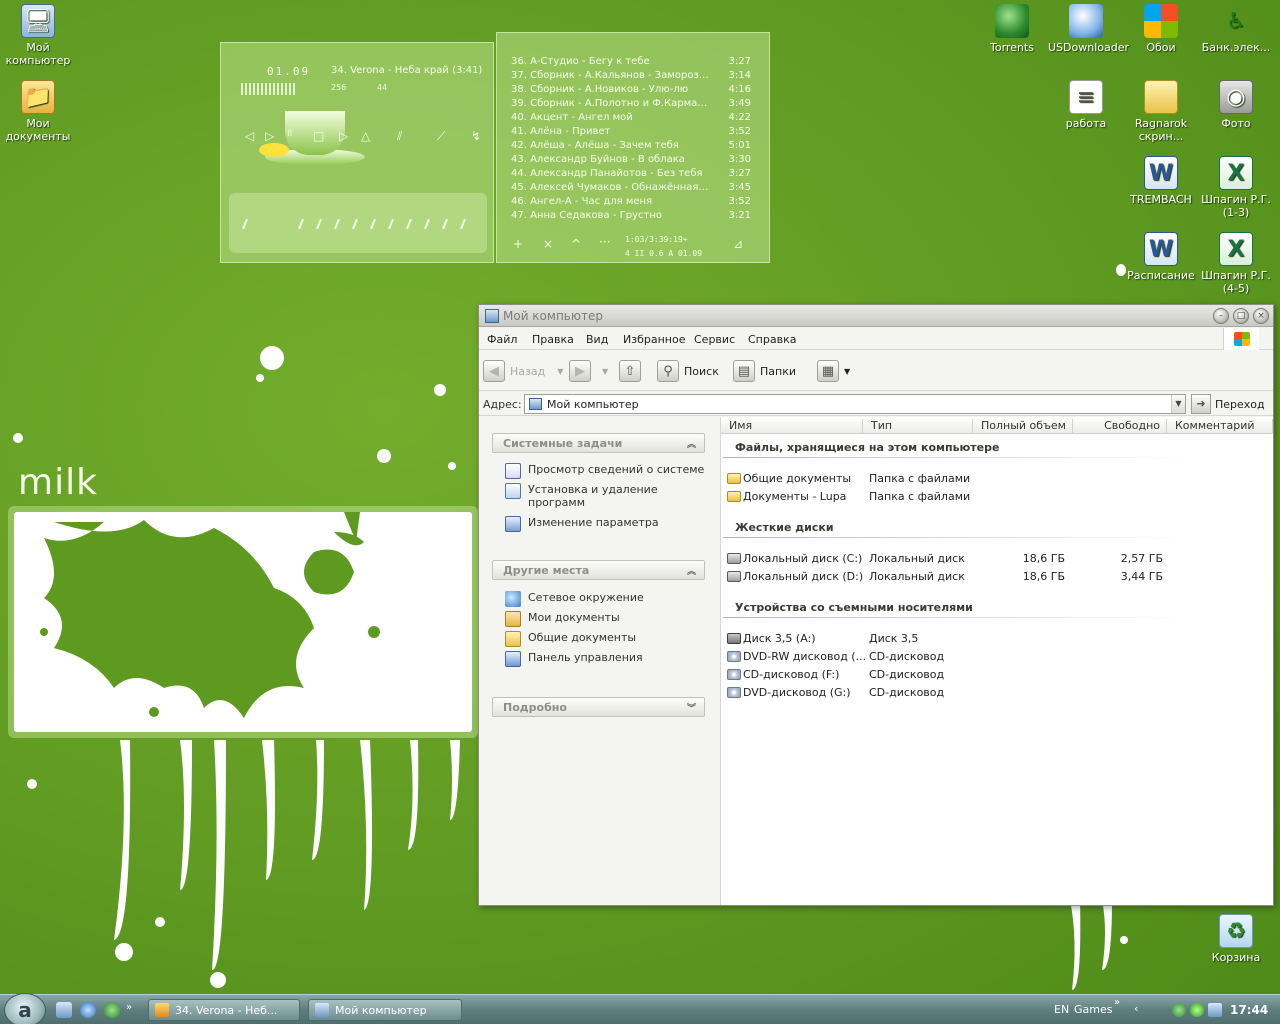  Describe the element at coordinates (598, 707) in the screenshot. I see `details-header: Подробно ︾` at that location.